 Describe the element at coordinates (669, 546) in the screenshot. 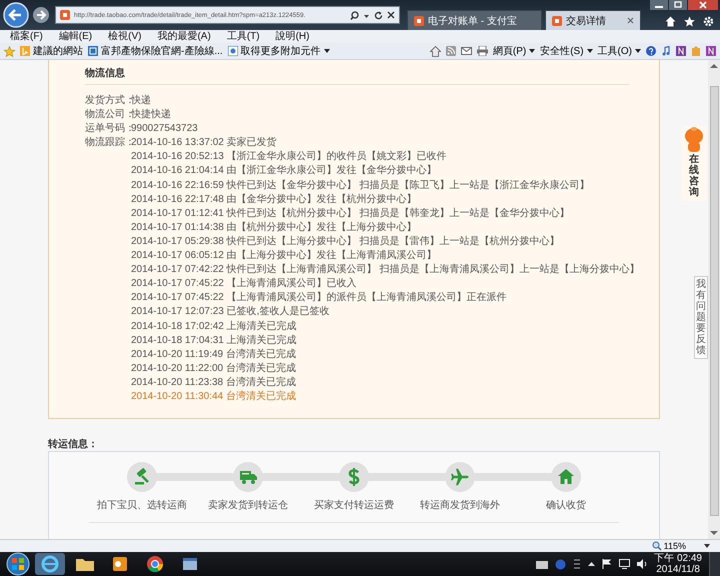

I see `zoom-level: 115%` at that location.